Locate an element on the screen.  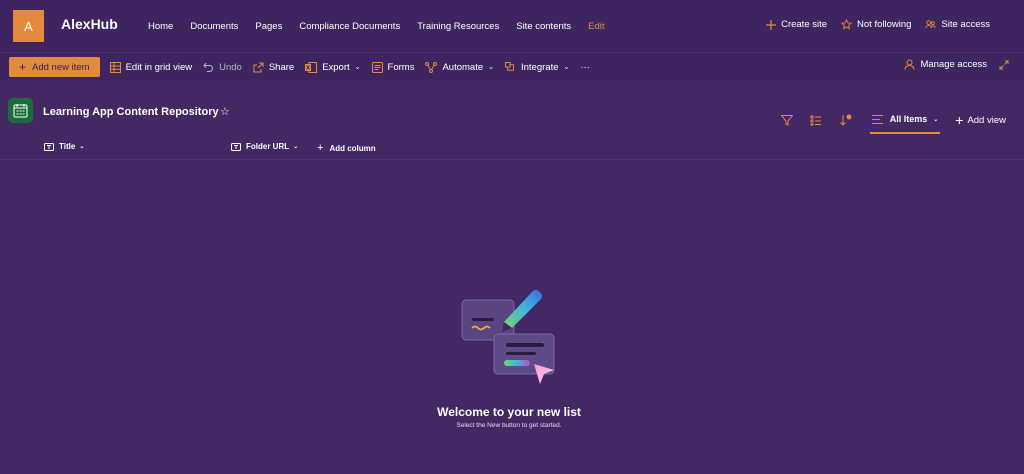
empty-state-subtitle: Select the New button to get started. is located at coordinates (509, 425).